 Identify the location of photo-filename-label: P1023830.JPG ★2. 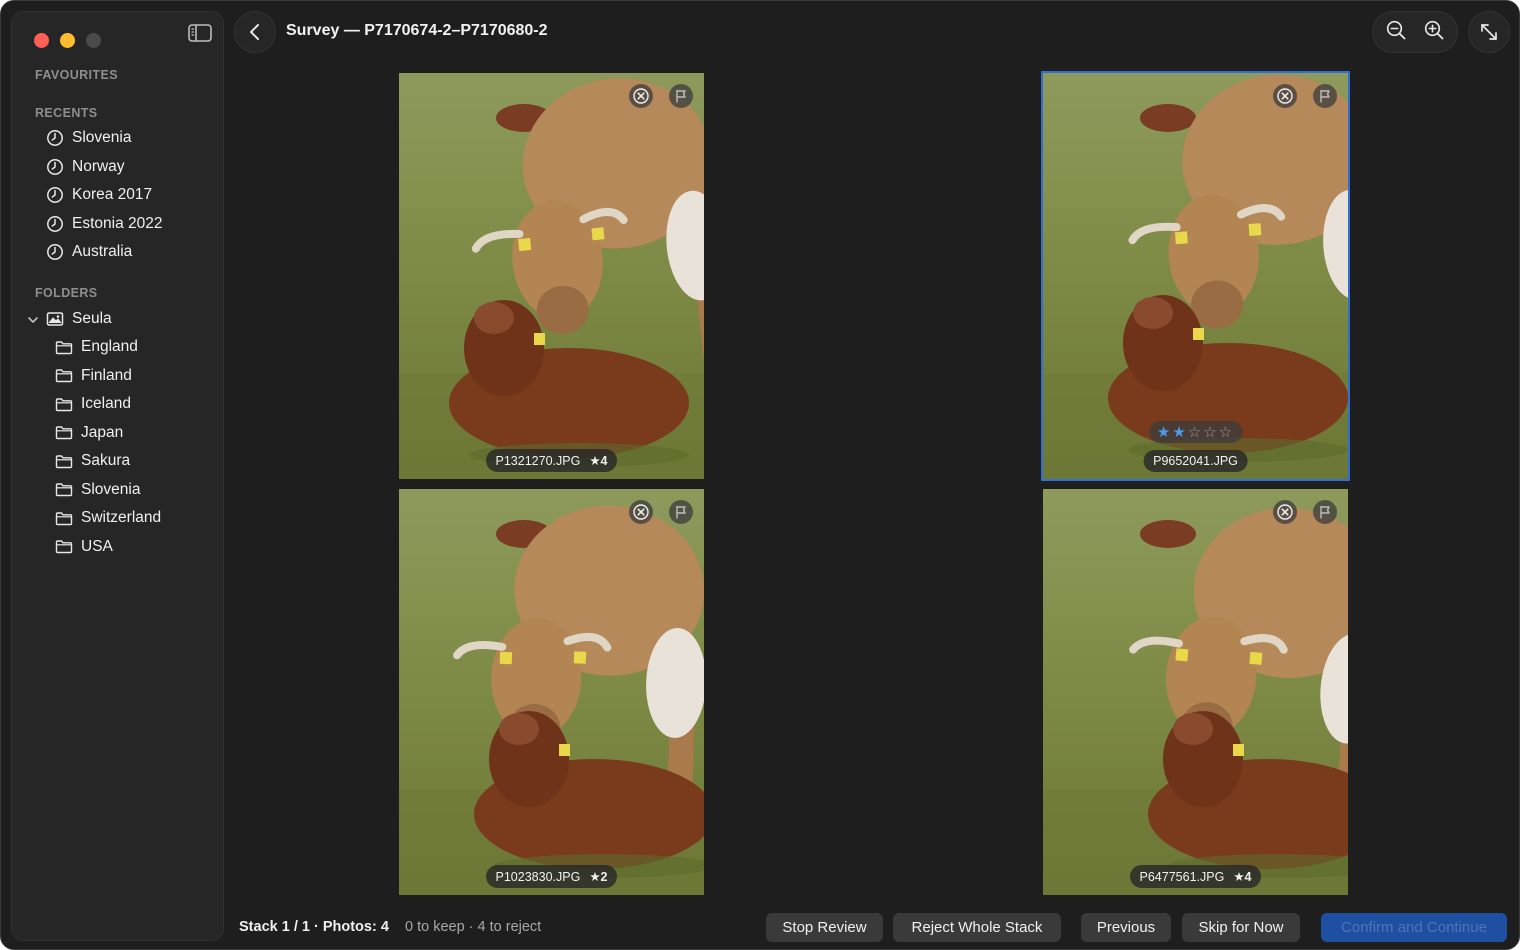
(551, 876).